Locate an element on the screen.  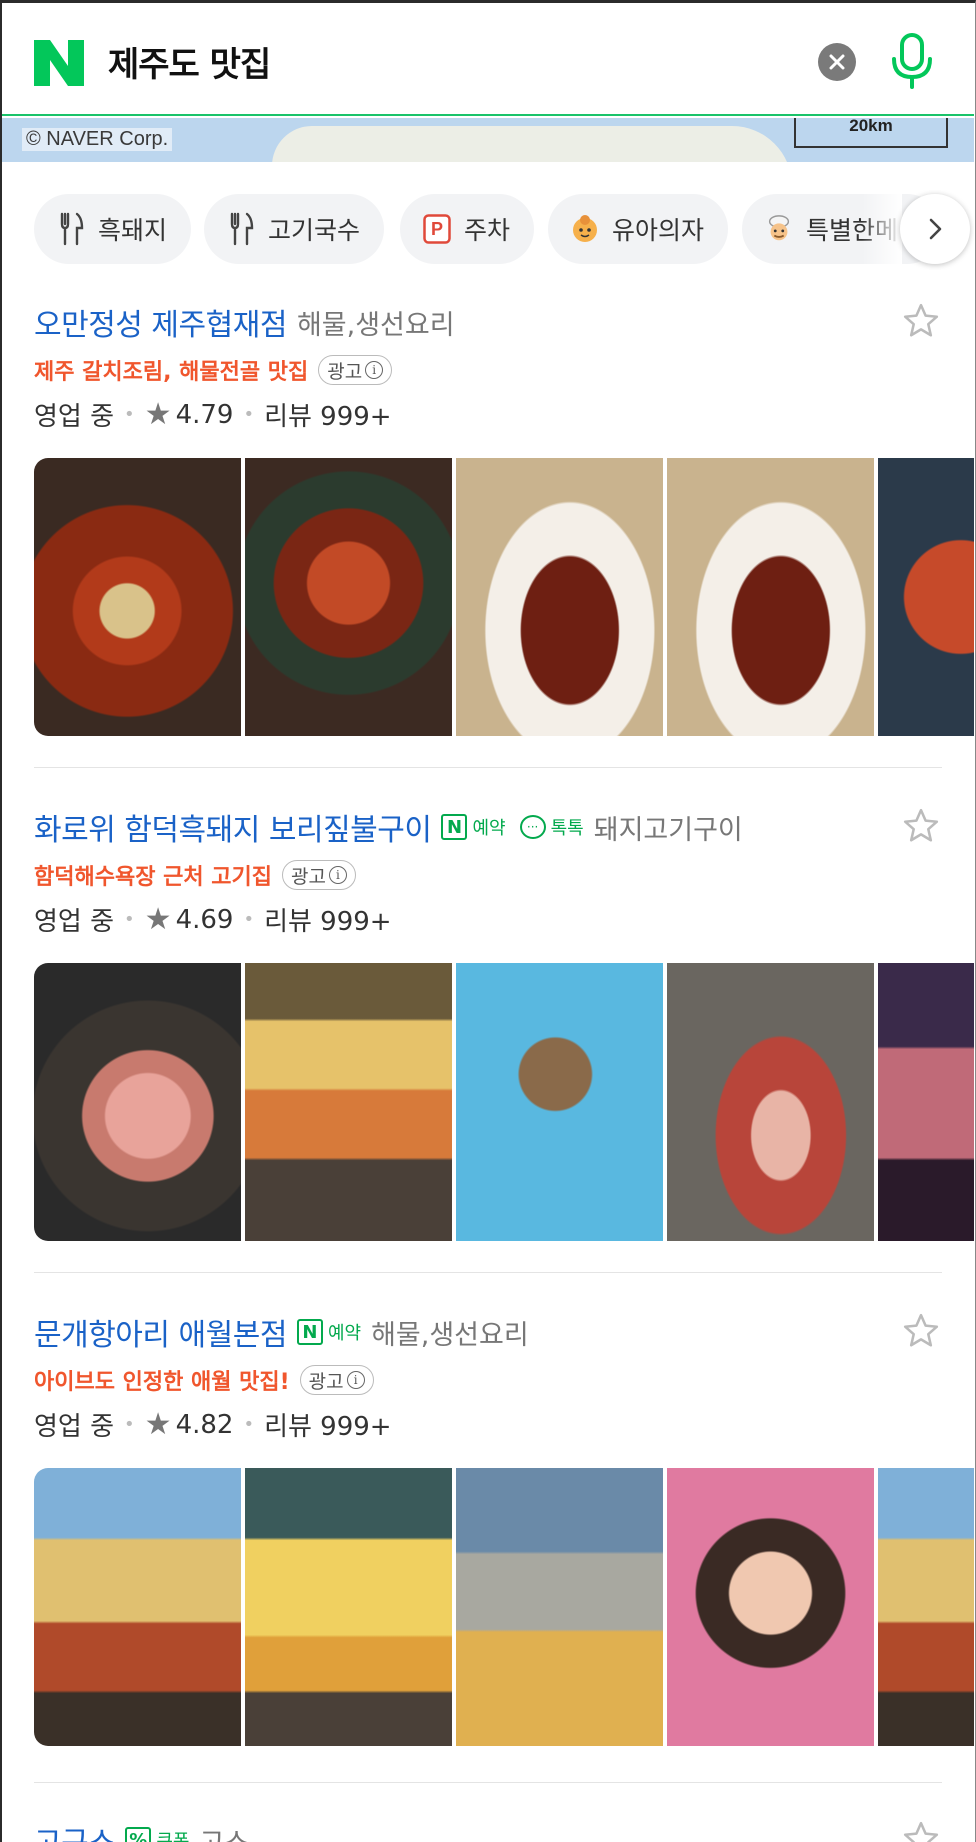
svg-text: P is located at coordinates (437, 229).